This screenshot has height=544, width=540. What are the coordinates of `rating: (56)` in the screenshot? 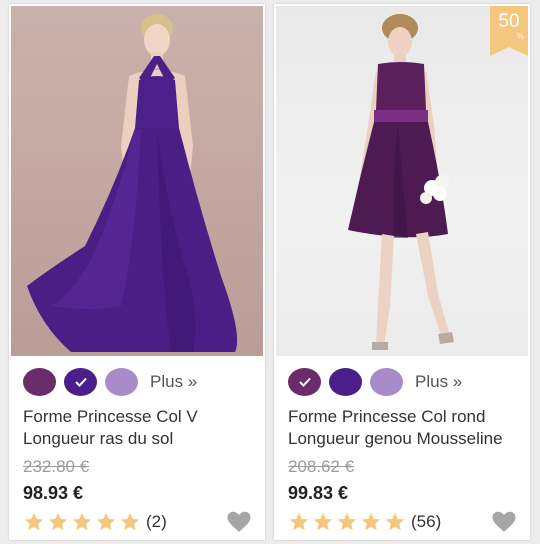 It's located at (364, 522).